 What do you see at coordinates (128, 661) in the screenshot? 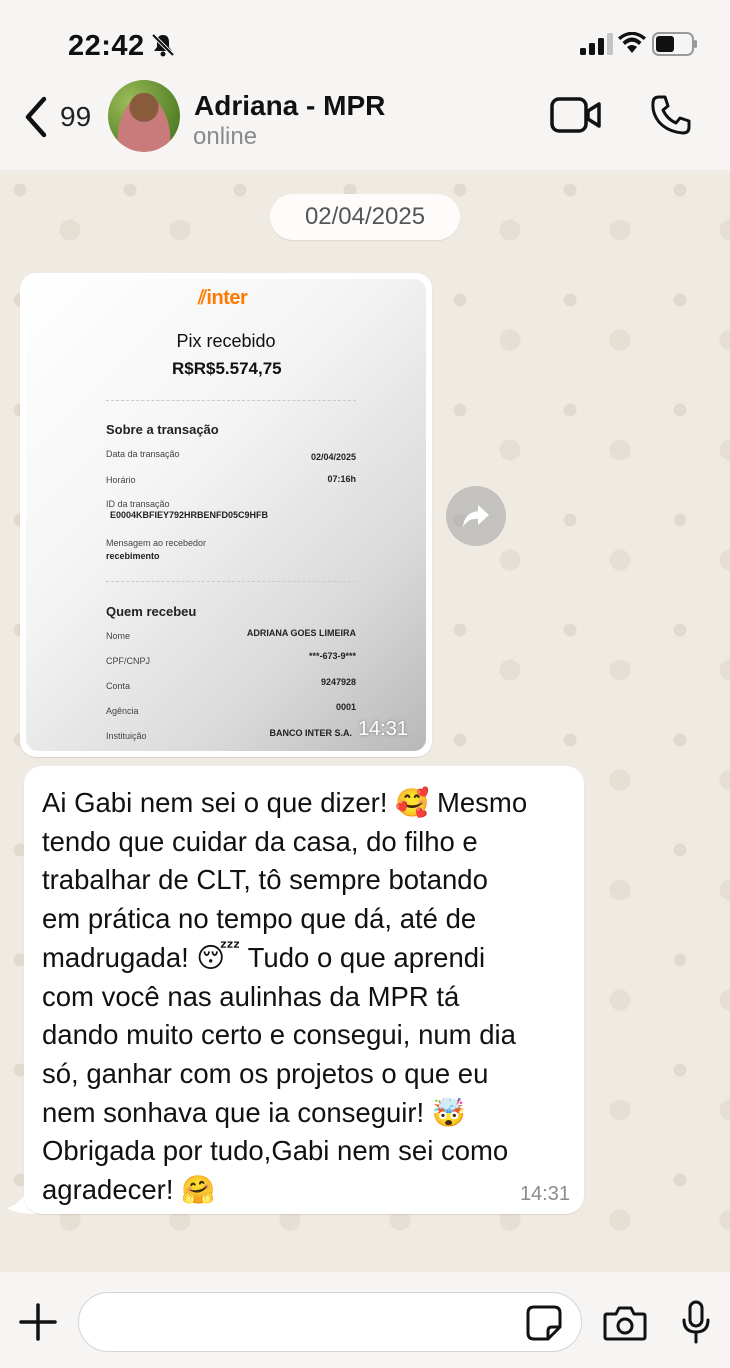
I see `receipt-cpf-label: CPF/CNPJ` at bounding box center [128, 661].